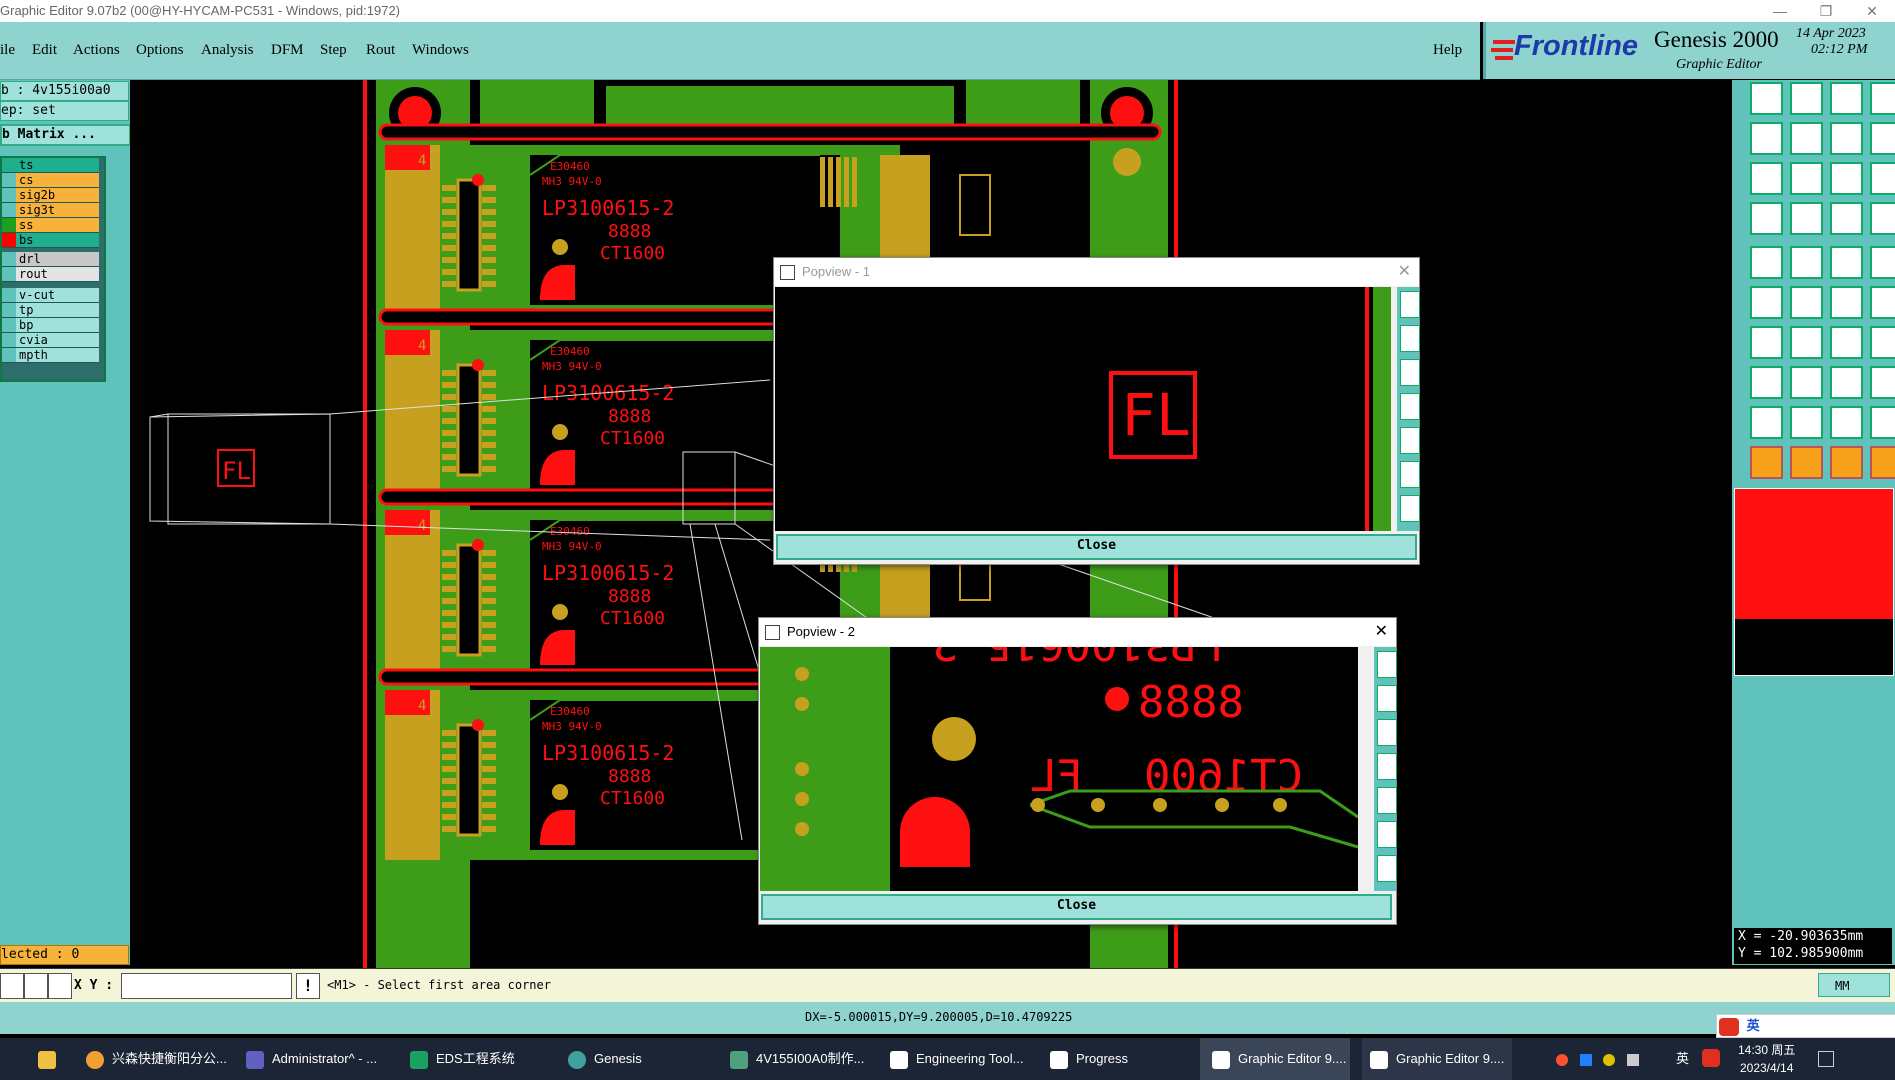 The width and height of the screenshot is (1895, 1080). What do you see at coordinates (1846, 98) in the screenshot?
I see `home-icon` at bounding box center [1846, 98].